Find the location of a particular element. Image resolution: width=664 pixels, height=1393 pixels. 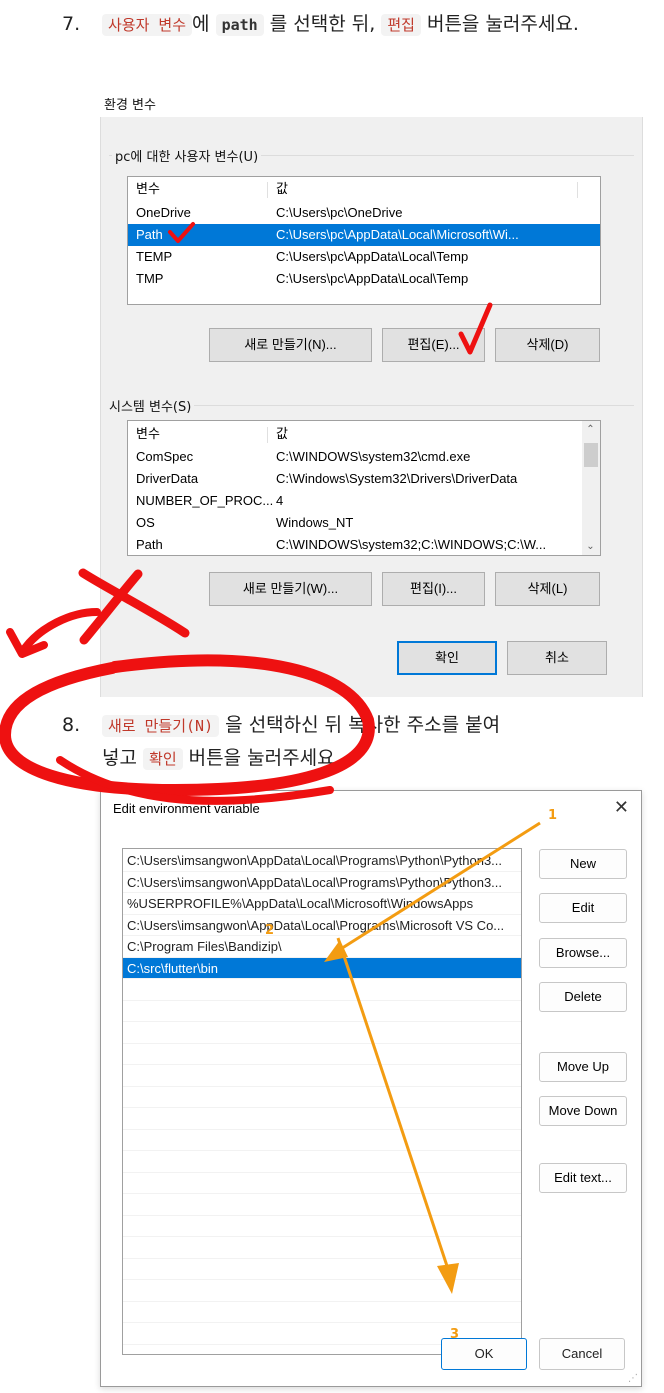

list-item: TMP C:\Users\pc\AppData\Local\Temp is located at coordinates (364, 279).